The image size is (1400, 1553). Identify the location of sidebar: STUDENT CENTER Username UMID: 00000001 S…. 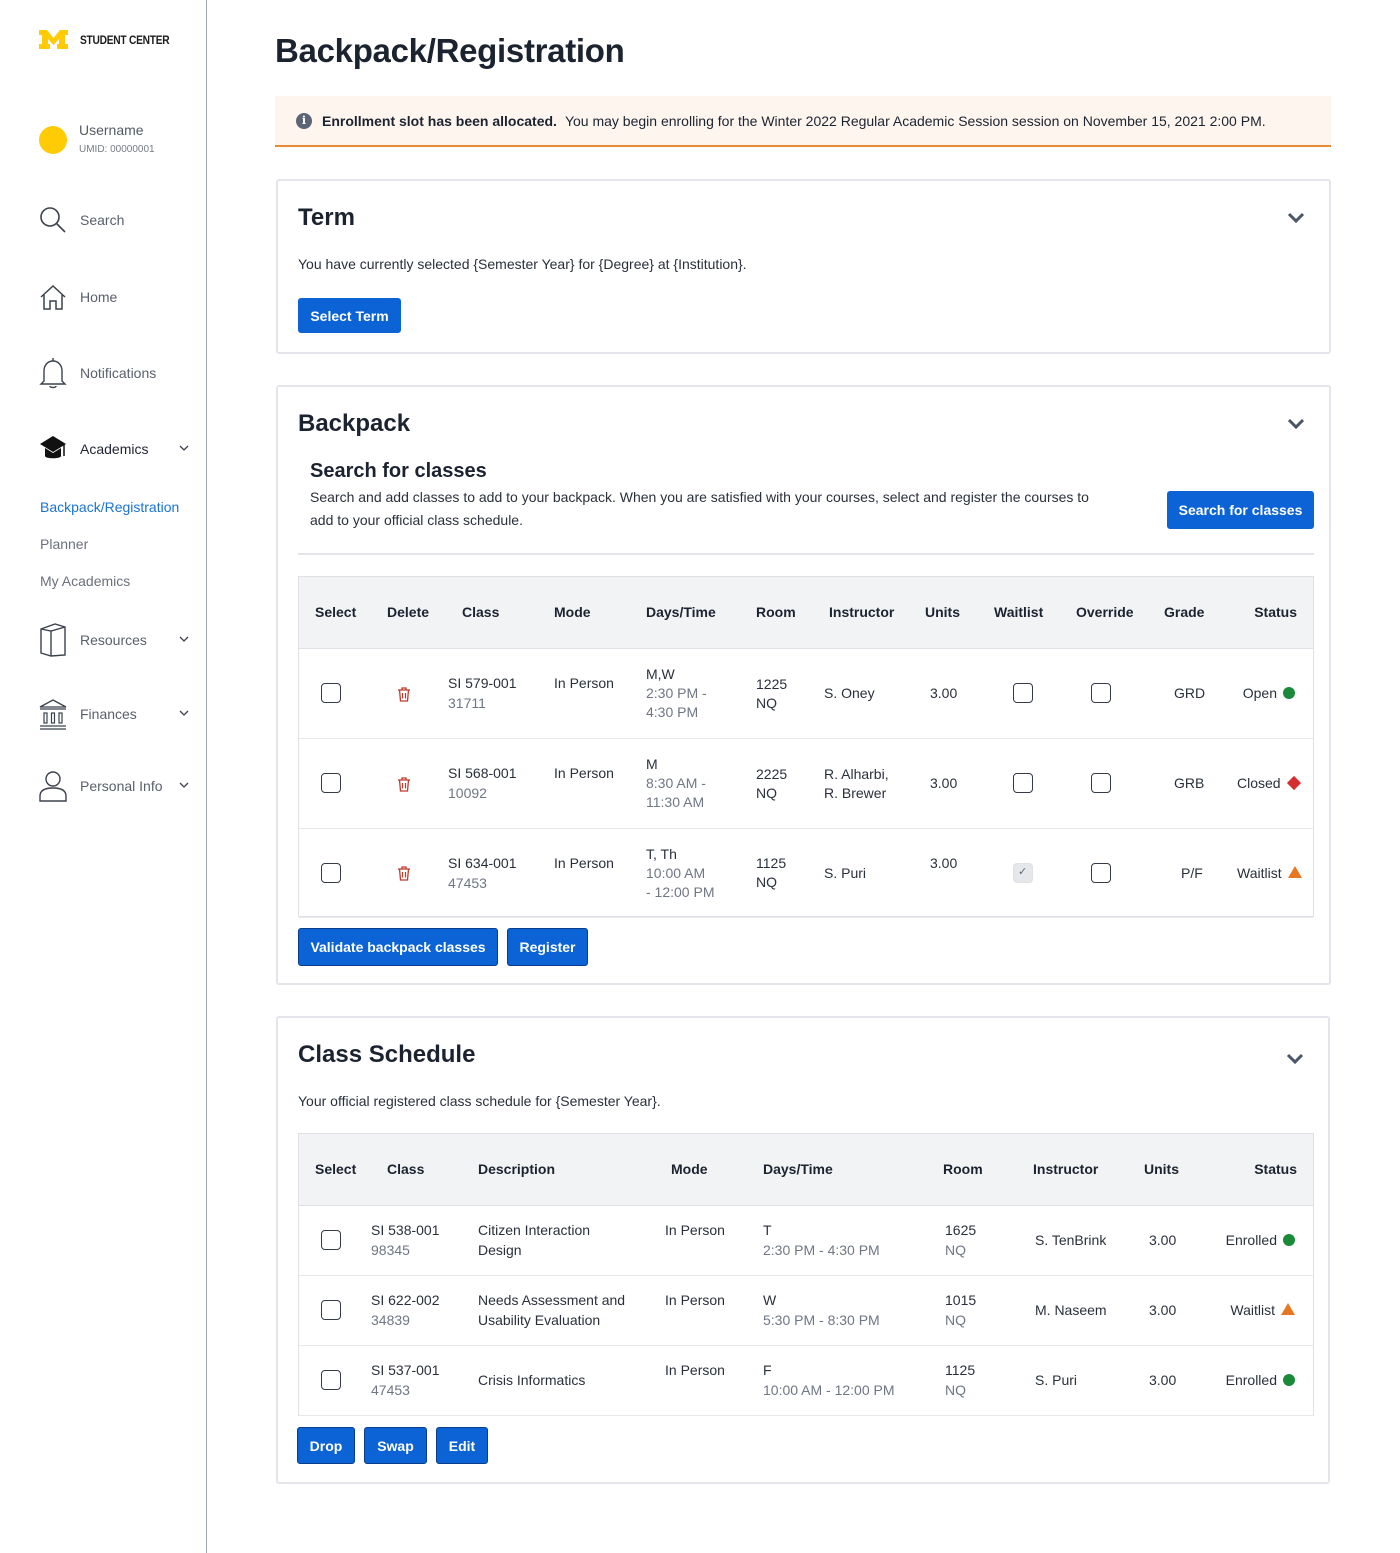
(103, 776).